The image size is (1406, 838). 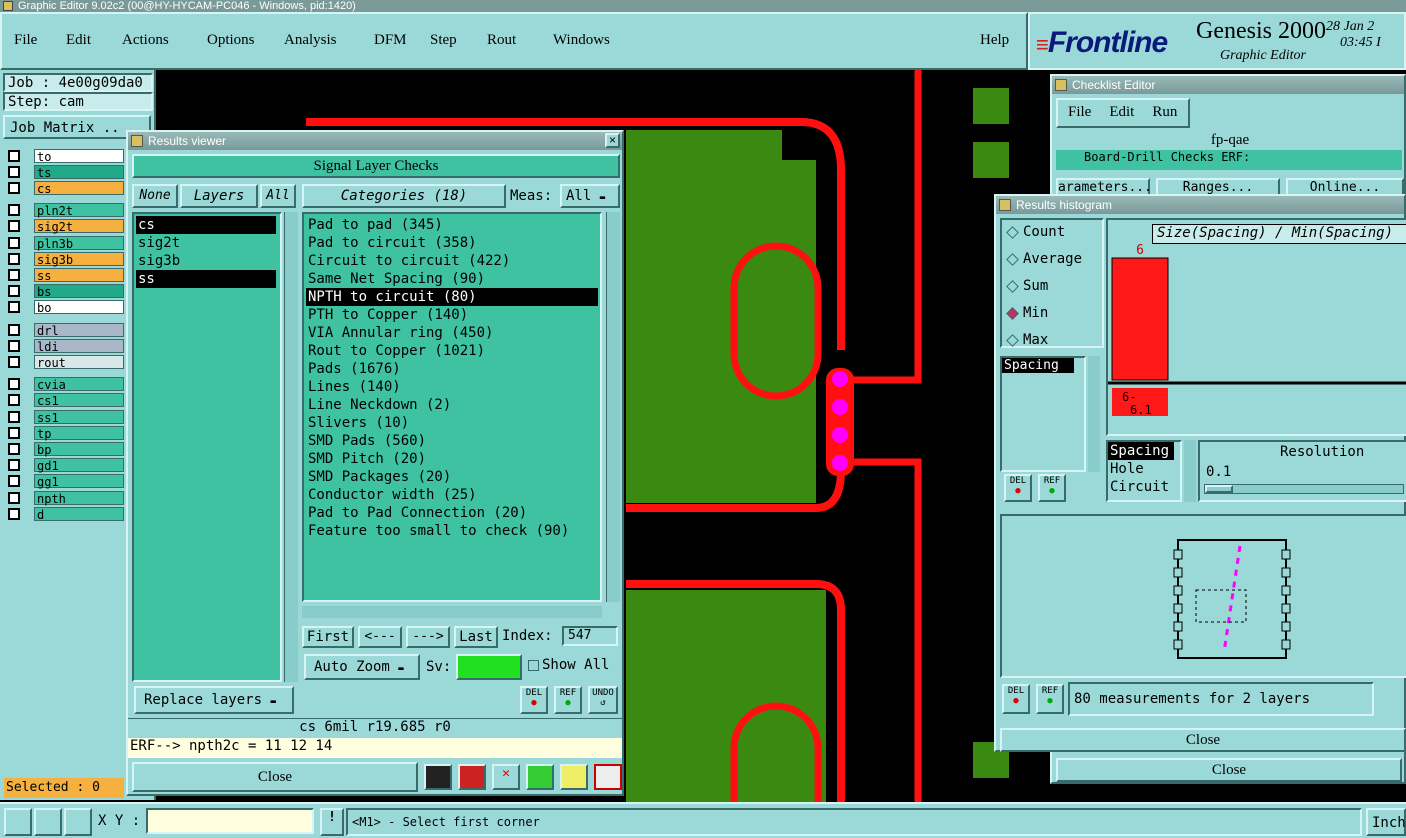 What do you see at coordinates (64, 449) in the screenshot?
I see `layer-row-bp: bp` at bounding box center [64, 449].